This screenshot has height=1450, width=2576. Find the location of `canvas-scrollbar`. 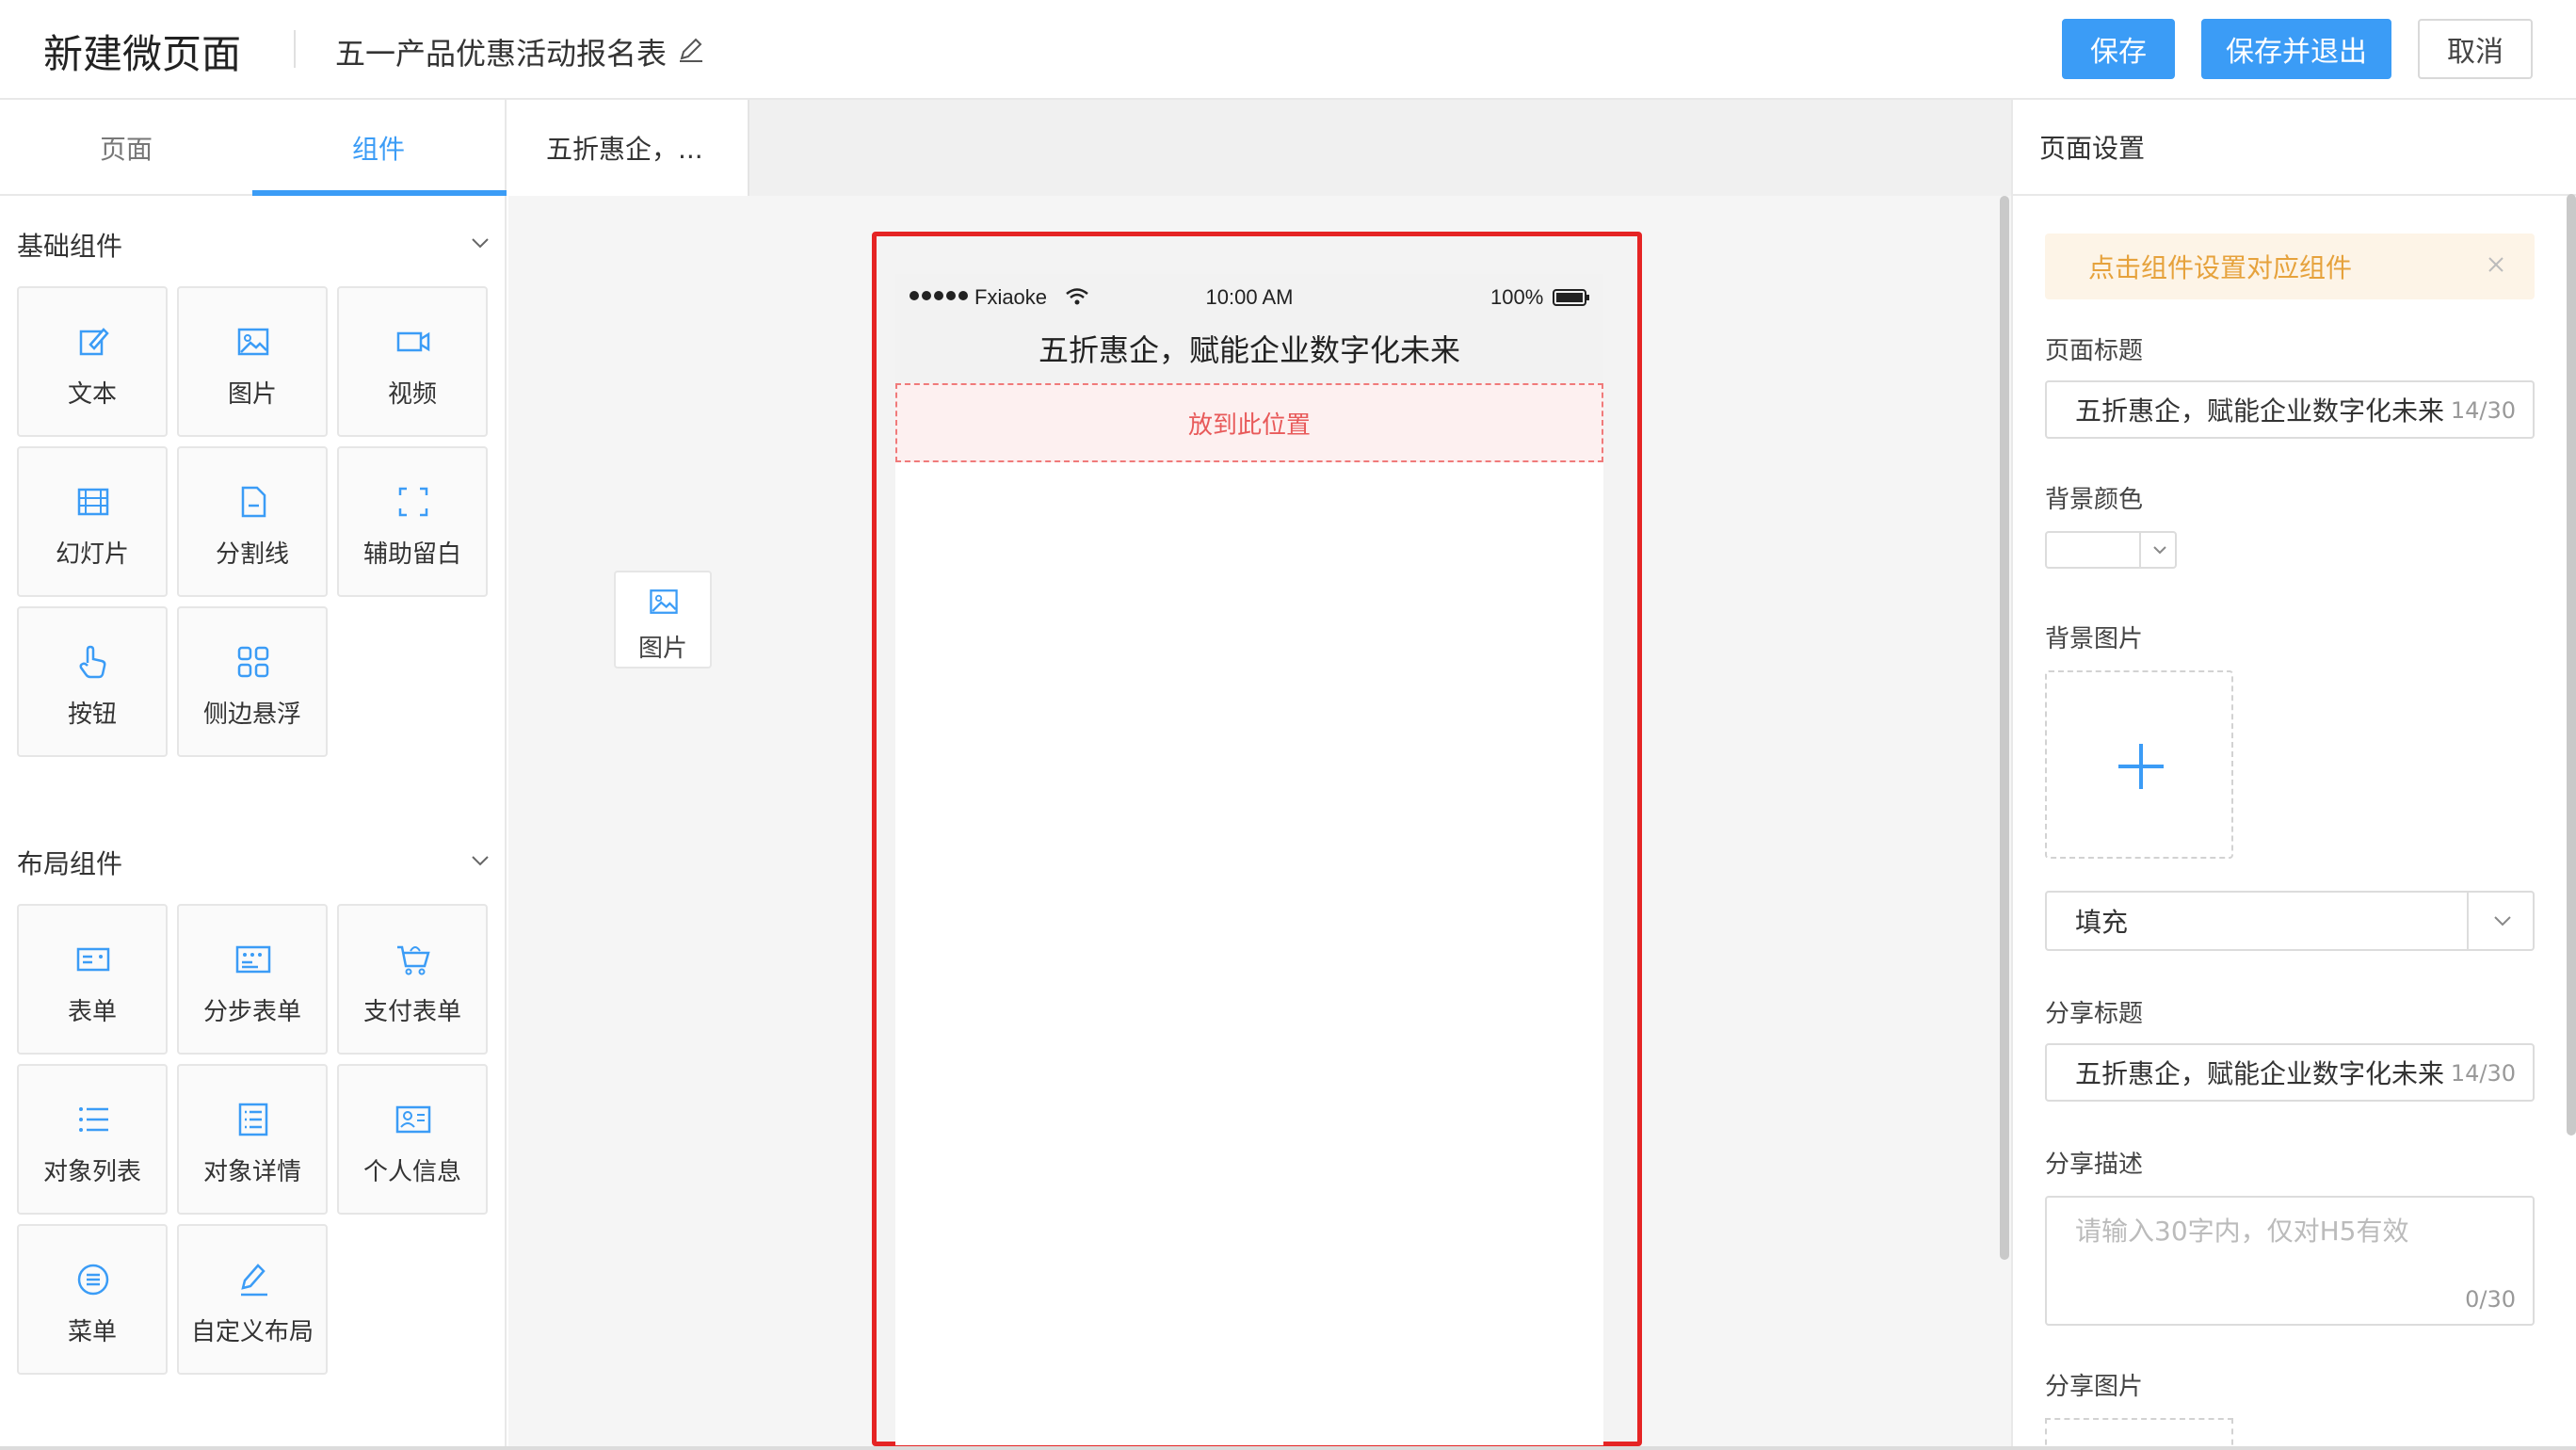

canvas-scrollbar is located at coordinates (2004, 728).